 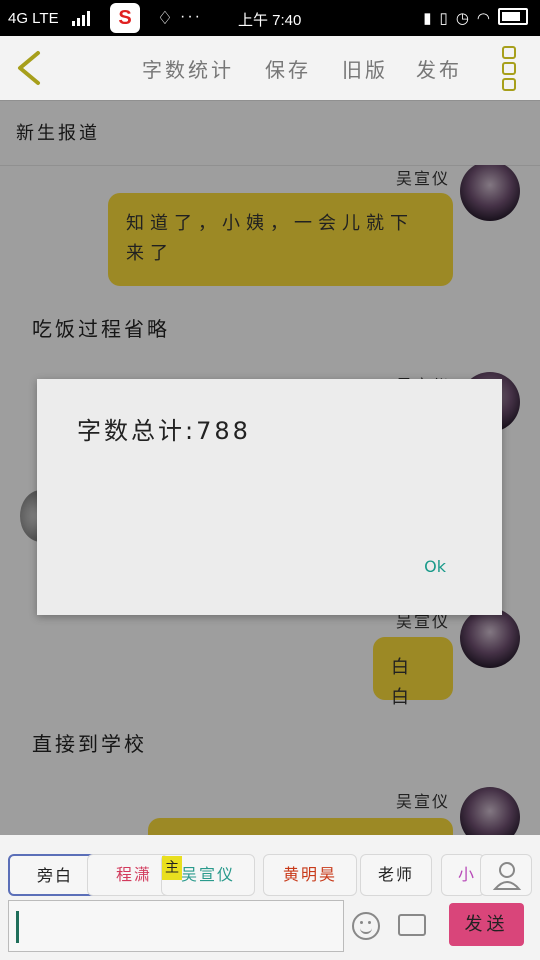 I want to click on more-menu-icon, so click(x=509, y=70).